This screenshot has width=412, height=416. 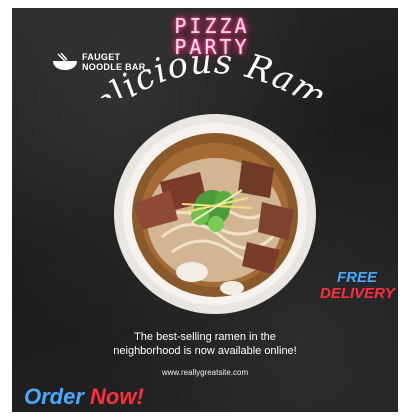 I want to click on free-delivery-line2: DELIVERY, so click(x=357, y=293).